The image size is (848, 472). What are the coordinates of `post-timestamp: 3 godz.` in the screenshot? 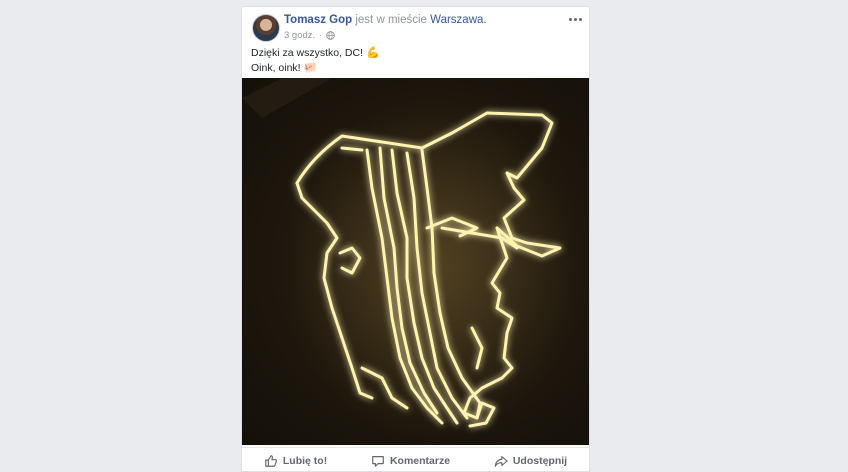 It's located at (299, 35).